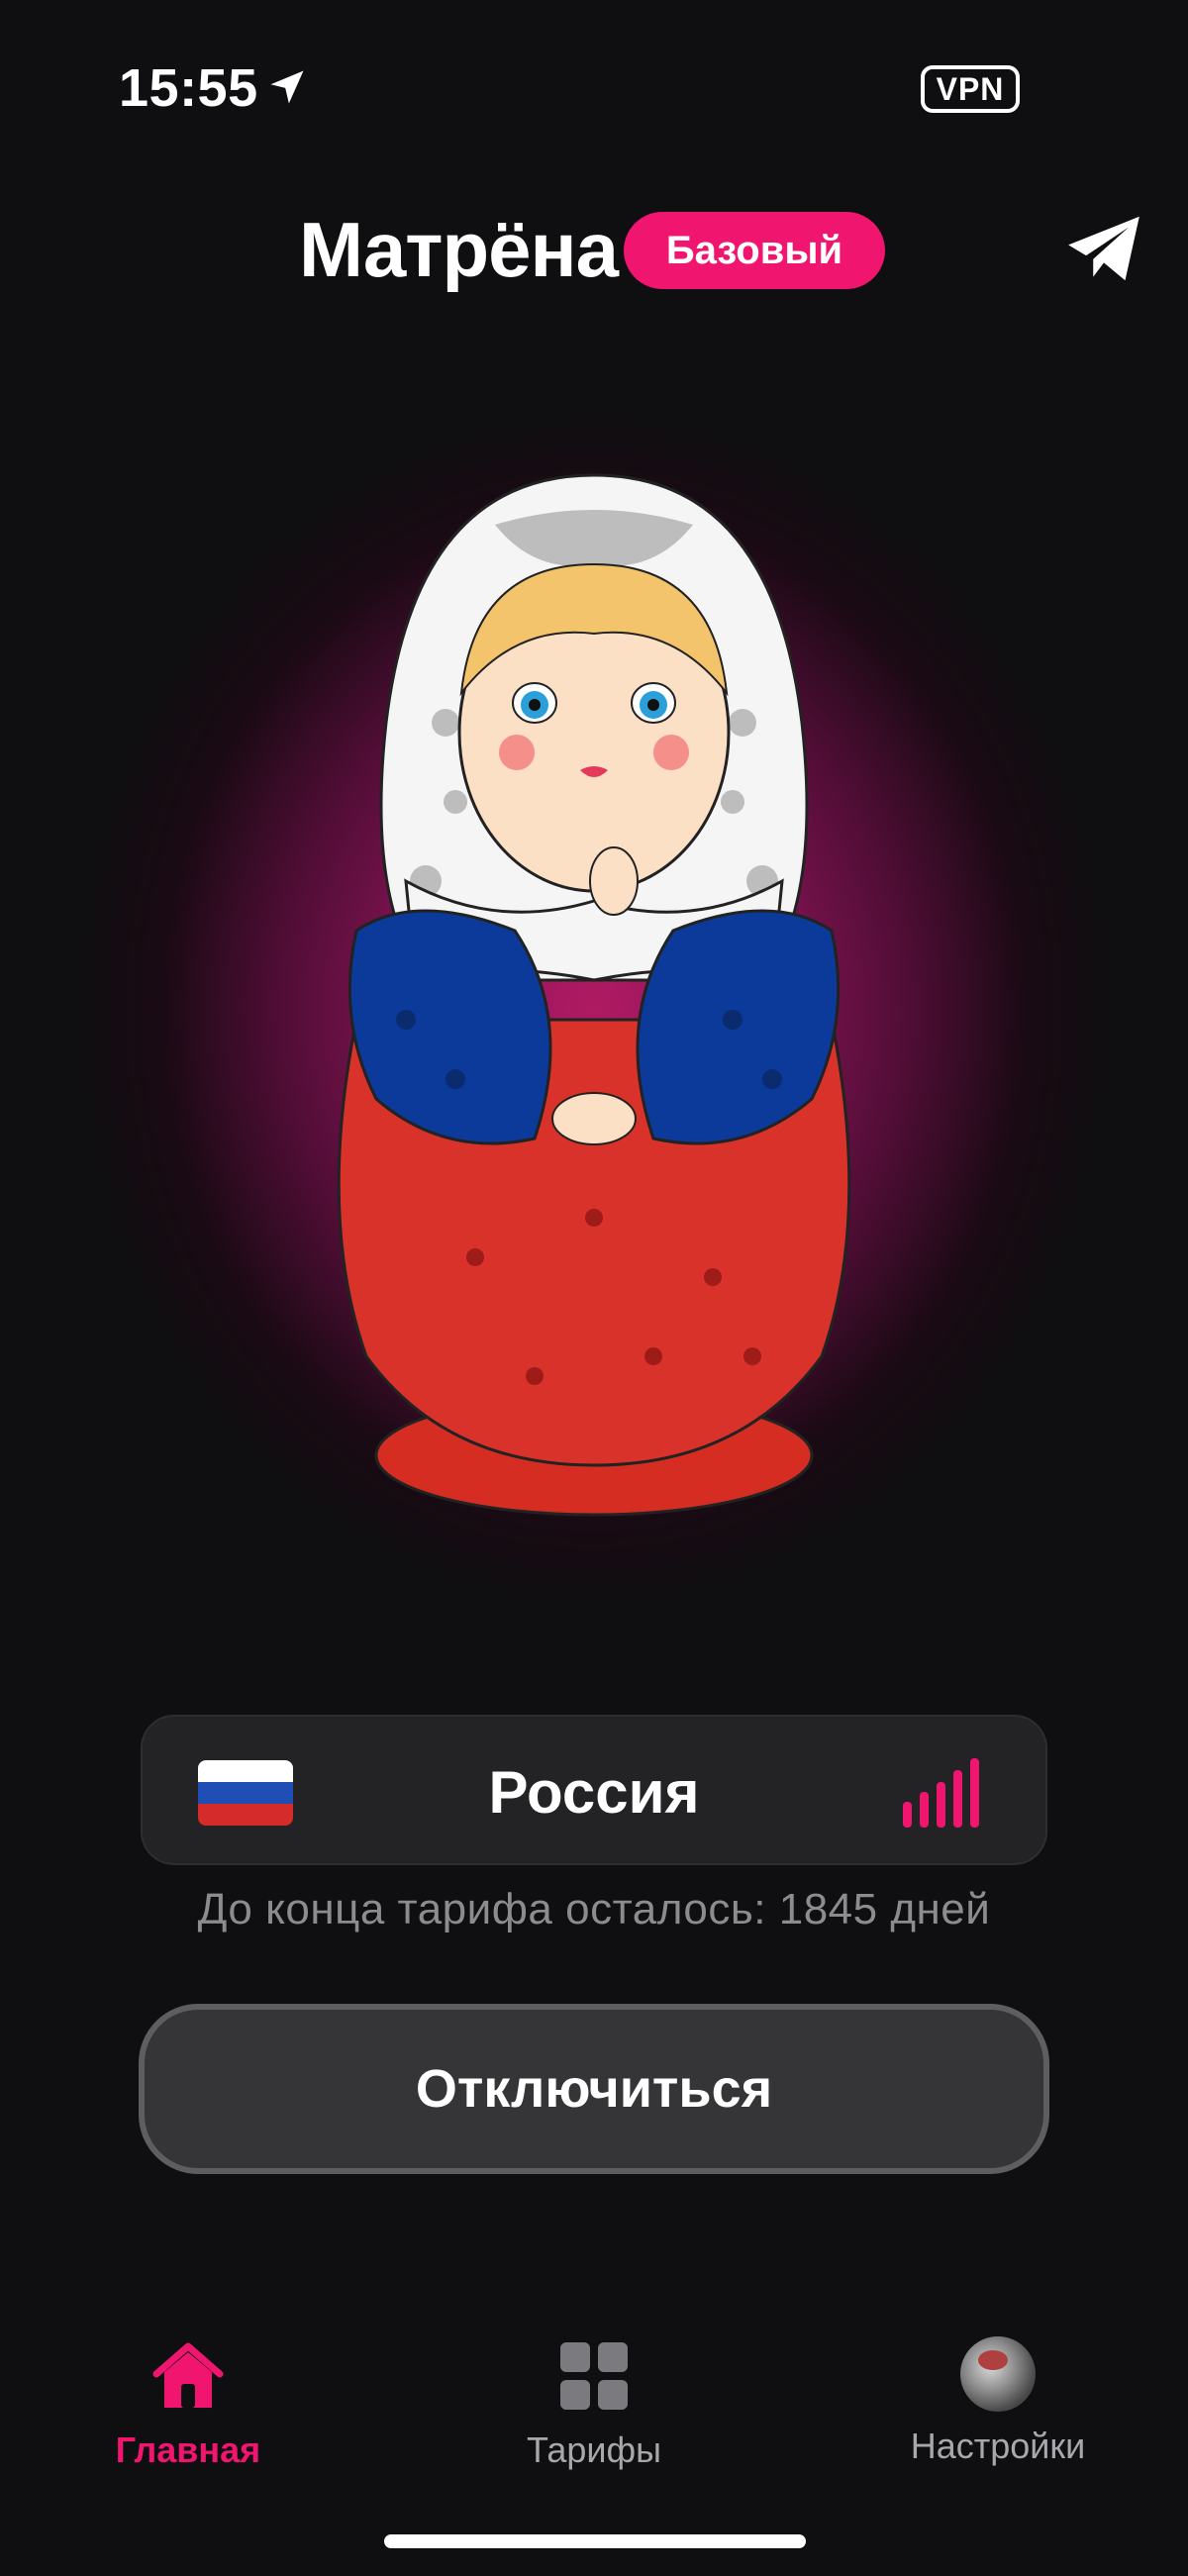 Image resolution: width=1188 pixels, height=2576 pixels. I want to click on server-selector: Россия, so click(594, 1790).